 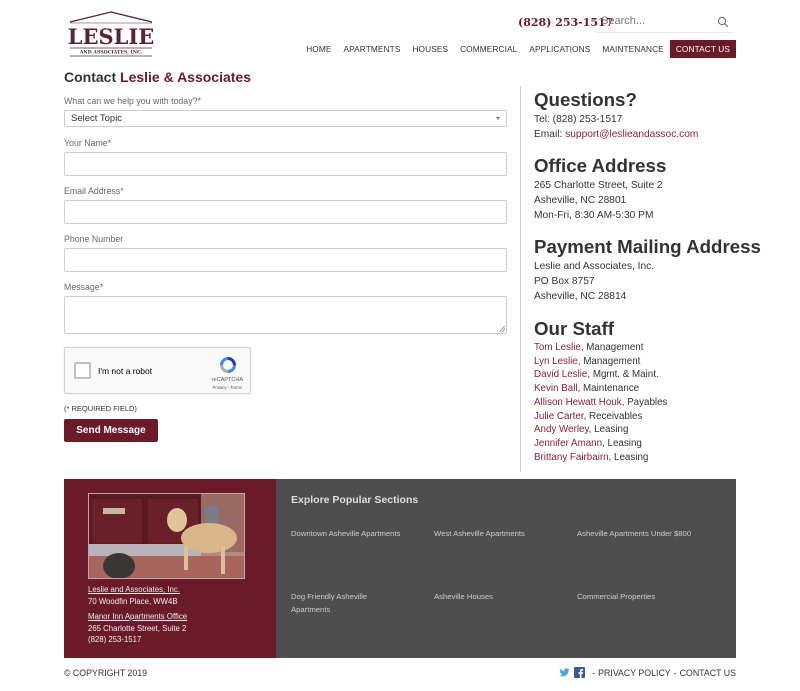 I want to click on office-dogs-photo, so click(x=166, y=536).